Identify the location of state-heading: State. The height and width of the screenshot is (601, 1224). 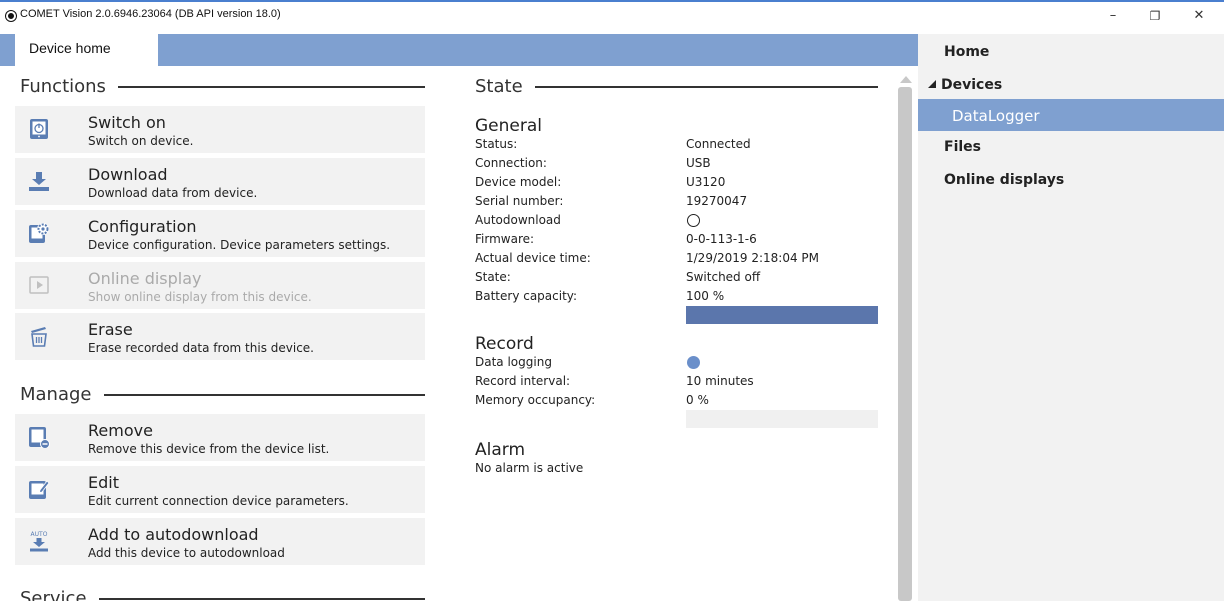
(676, 86).